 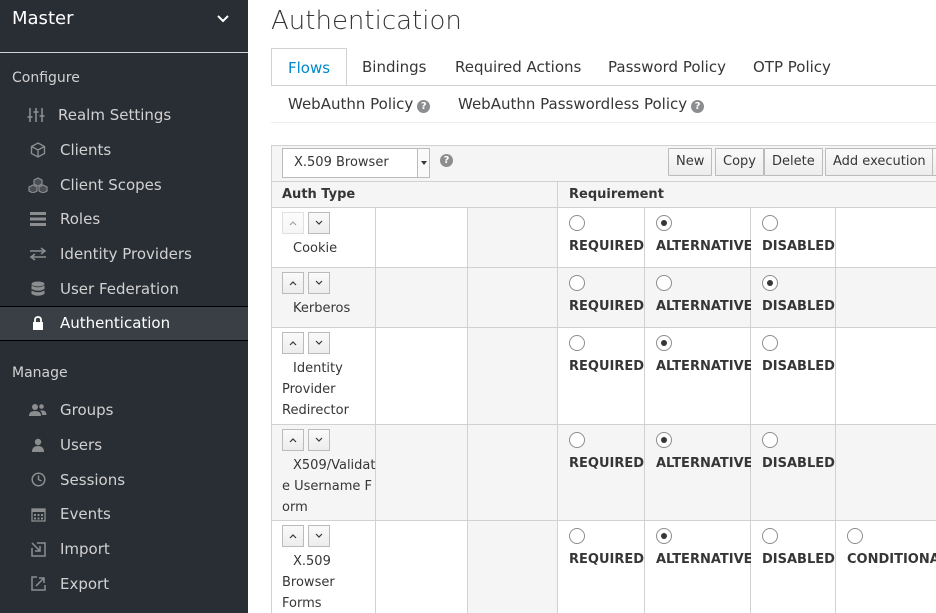 I want to click on table-row: Cookie REQUIRED ALTERNATIVE DISABLED, so click(x=603, y=238).